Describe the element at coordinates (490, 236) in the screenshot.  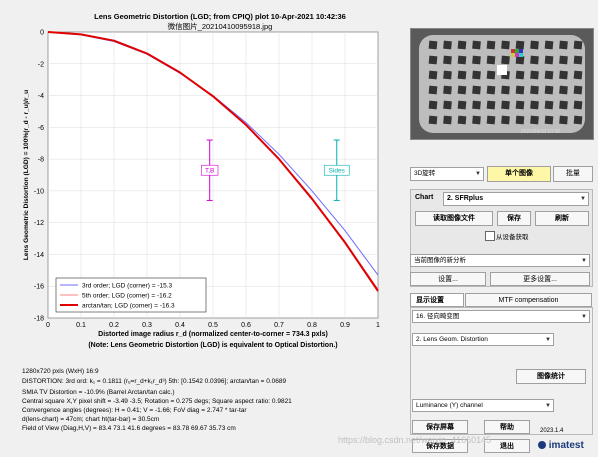
I see `device-checkbox` at that location.